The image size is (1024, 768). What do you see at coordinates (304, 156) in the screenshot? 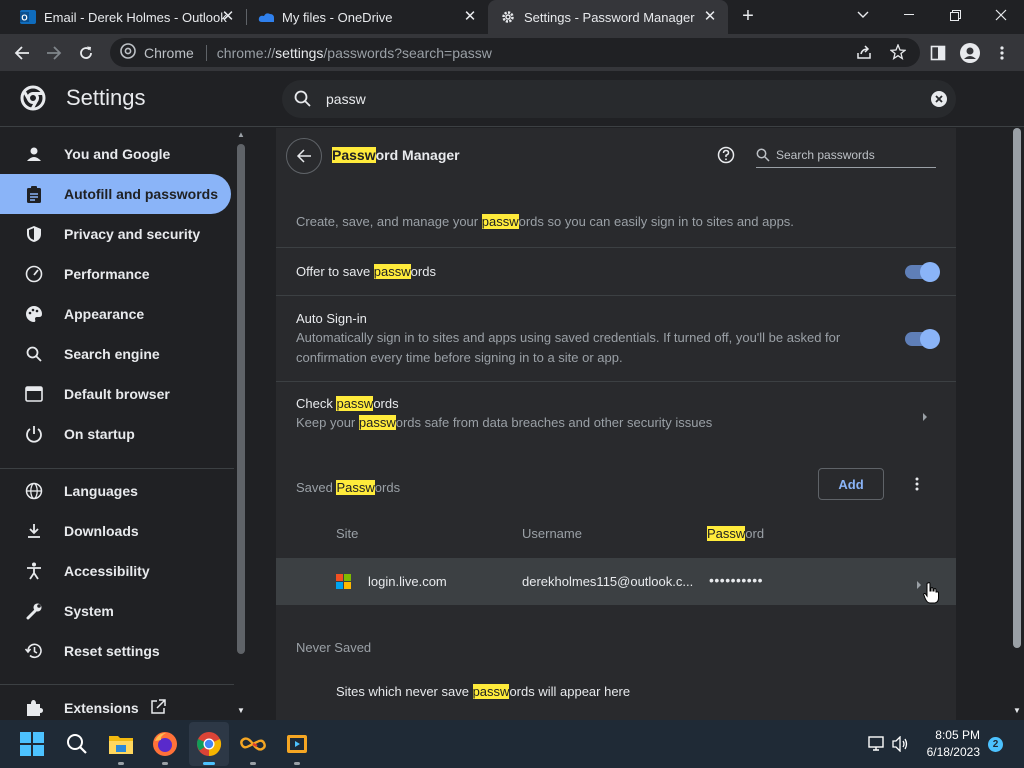
I see `back-arrow-button` at bounding box center [304, 156].